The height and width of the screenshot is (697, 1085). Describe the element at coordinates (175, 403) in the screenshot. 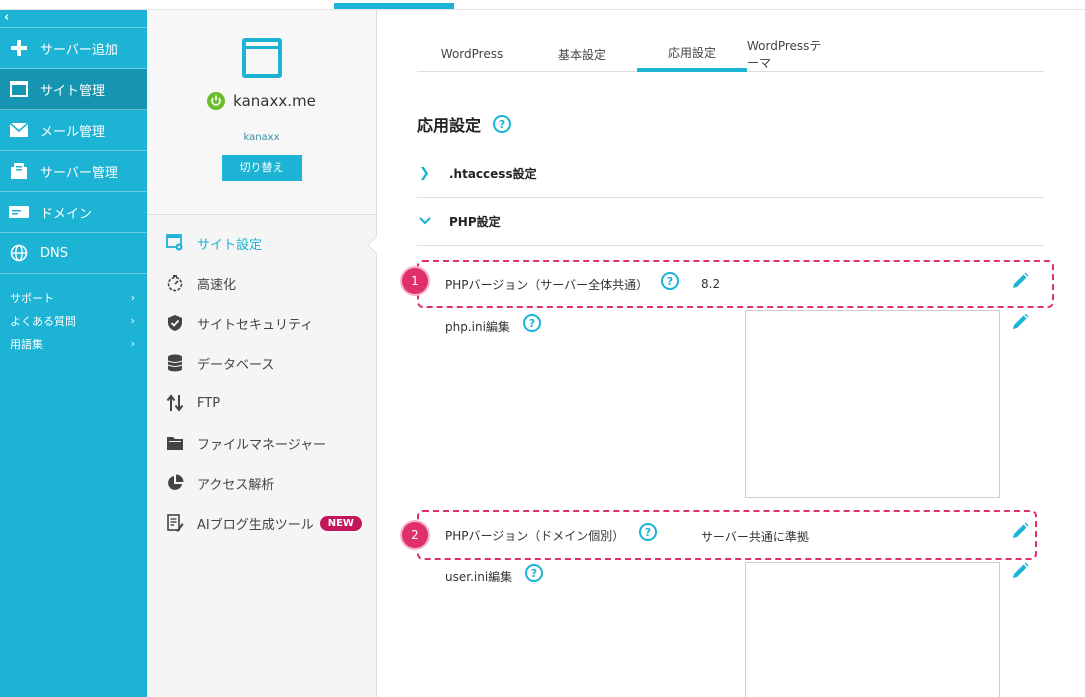

I see `transfer-icon` at that location.